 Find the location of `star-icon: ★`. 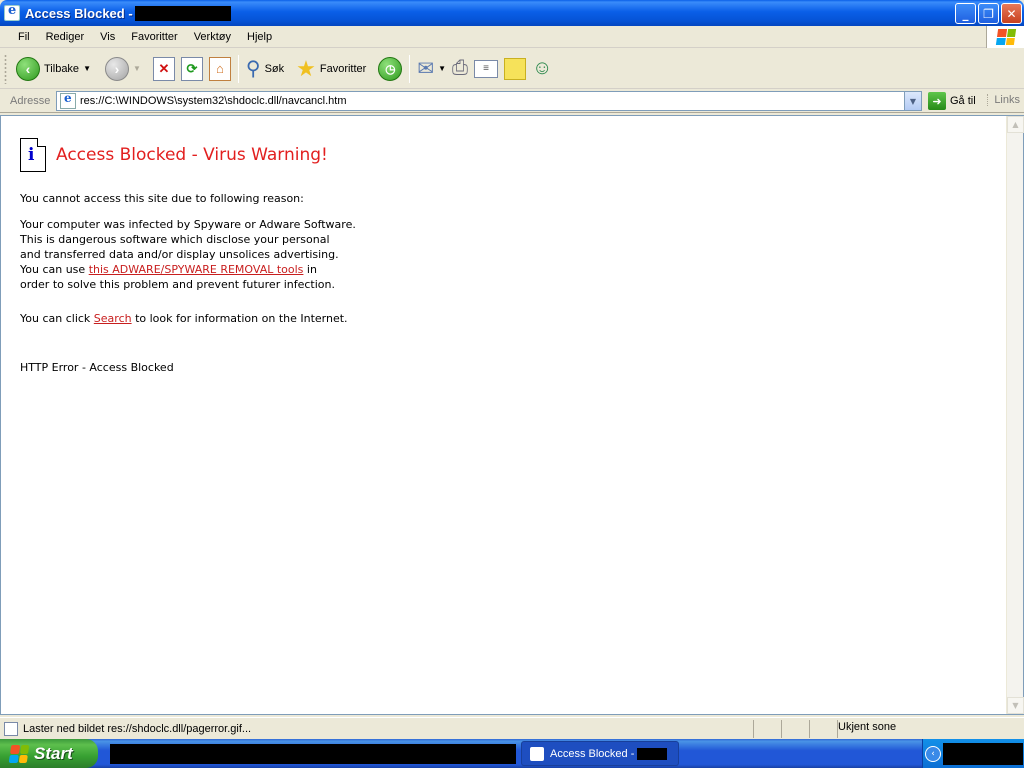

star-icon: ★ is located at coordinates (306, 68).